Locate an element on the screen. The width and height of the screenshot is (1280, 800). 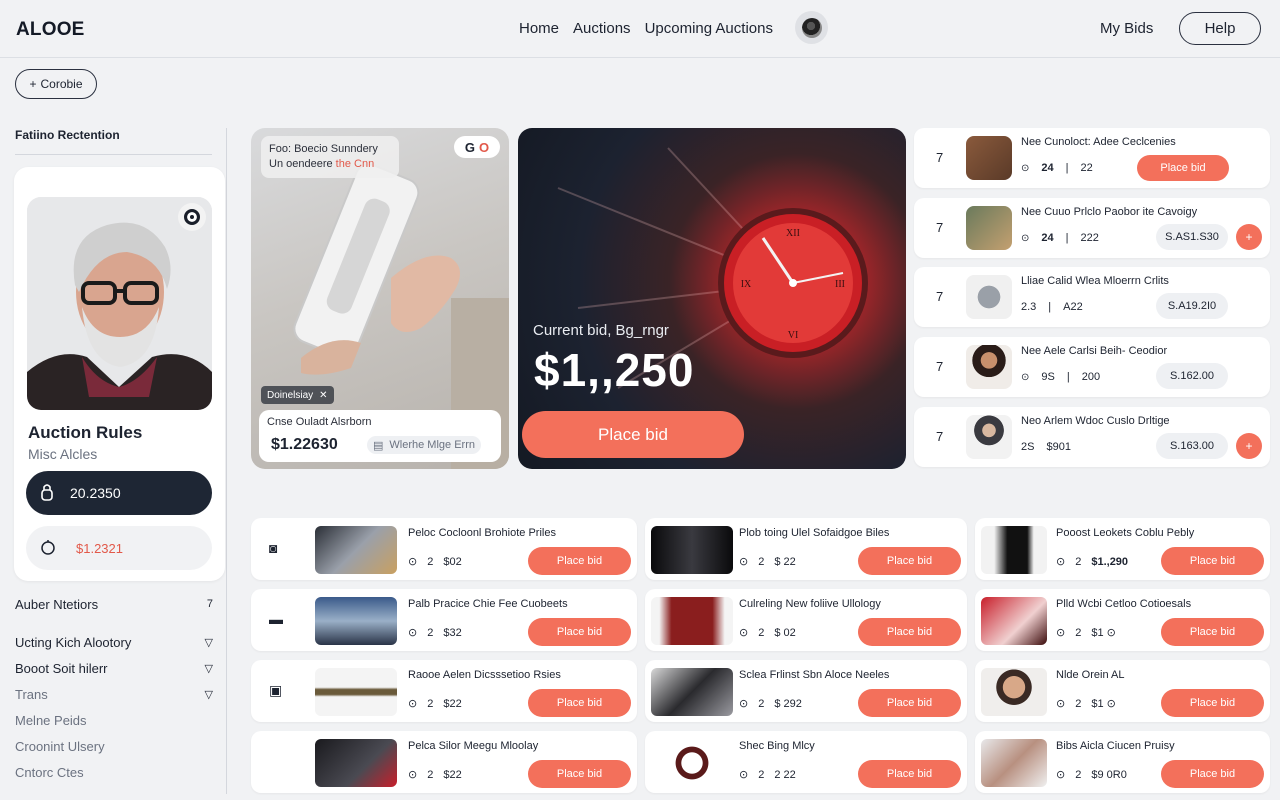
item-title: Nee Cuuo Prlclo Paobor ite Cavoigy is located at coordinates (1109, 212).